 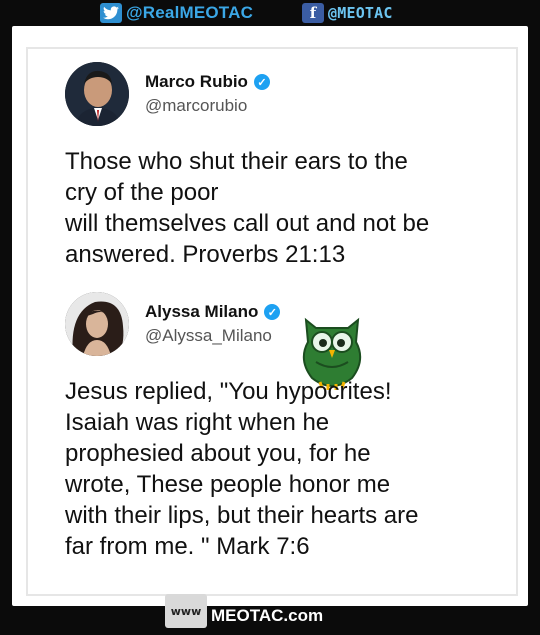 What do you see at coordinates (201, 312) in the screenshot?
I see `author-name: Alyssa Milano` at bounding box center [201, 312].